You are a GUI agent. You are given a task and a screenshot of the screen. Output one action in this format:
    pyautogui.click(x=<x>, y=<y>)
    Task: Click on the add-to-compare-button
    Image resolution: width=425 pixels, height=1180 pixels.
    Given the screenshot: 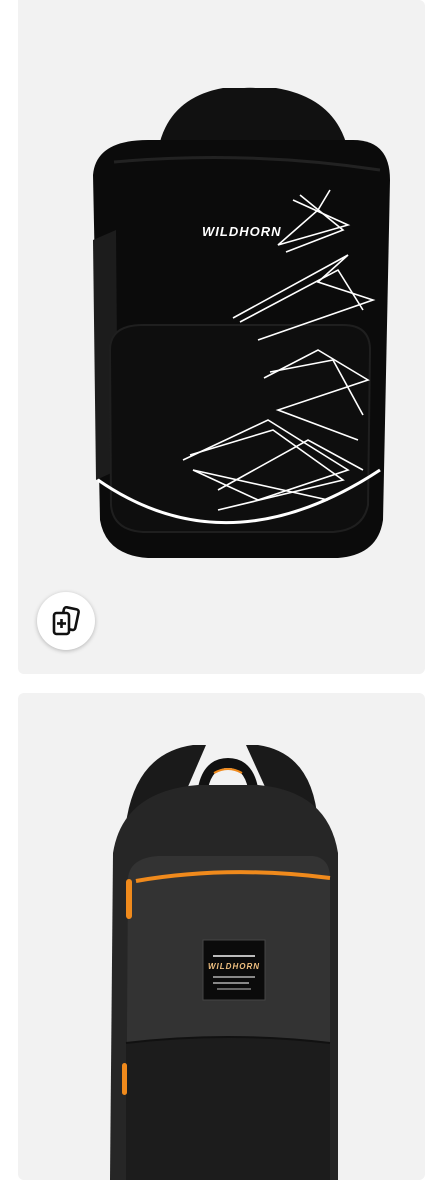 What is the action you would take?
    pyautogui.click(x=66, y=621)
    